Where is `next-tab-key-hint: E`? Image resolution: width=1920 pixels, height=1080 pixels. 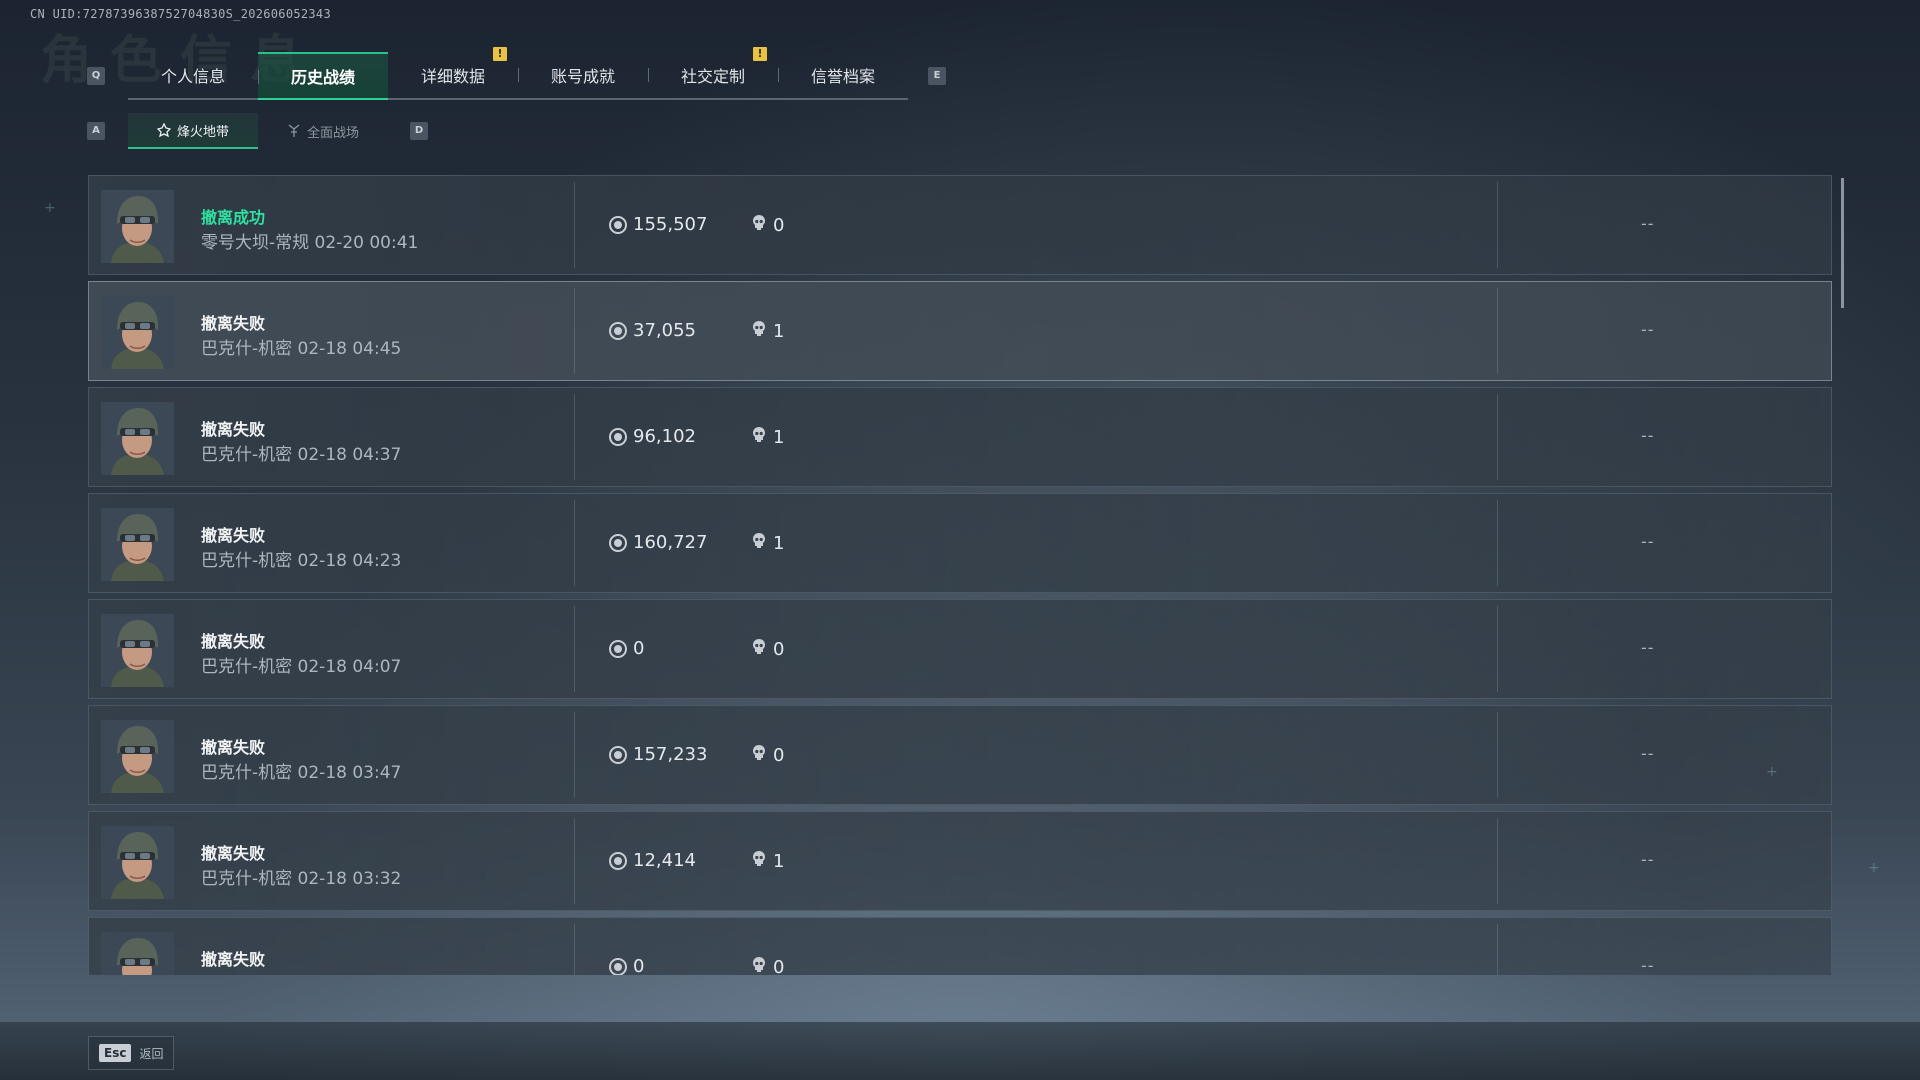
next-tab-key-hint: E is located at coordinates (937, 76).